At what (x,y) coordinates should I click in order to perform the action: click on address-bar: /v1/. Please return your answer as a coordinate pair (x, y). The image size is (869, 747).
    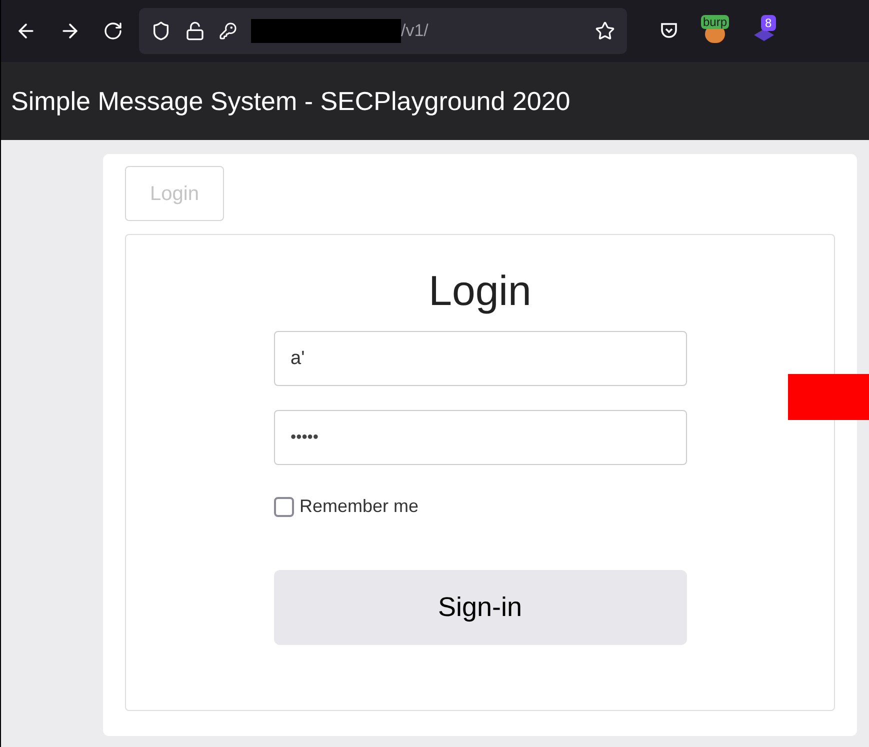
    Looking at the image, I should click on (383, 31).